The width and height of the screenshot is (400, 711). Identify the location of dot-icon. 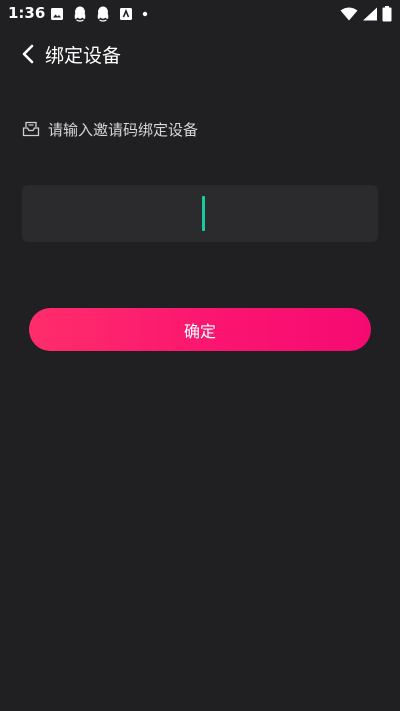
(145, 14).